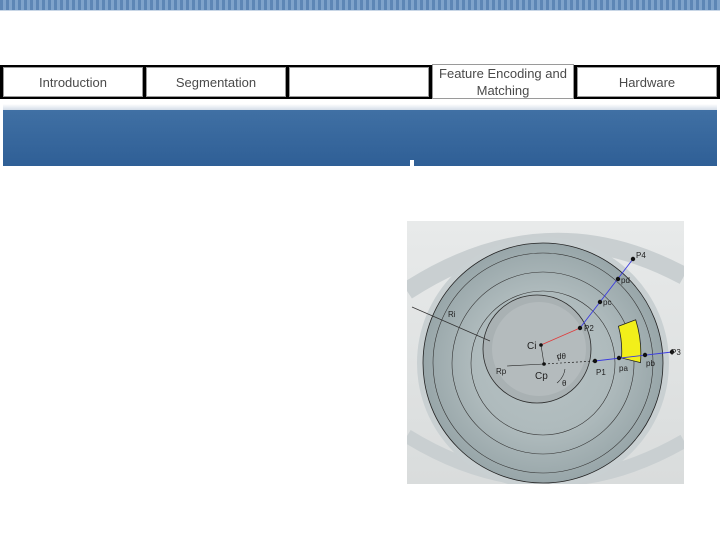  I want to click on tab-hardware: Hardware, so click(647, 82).